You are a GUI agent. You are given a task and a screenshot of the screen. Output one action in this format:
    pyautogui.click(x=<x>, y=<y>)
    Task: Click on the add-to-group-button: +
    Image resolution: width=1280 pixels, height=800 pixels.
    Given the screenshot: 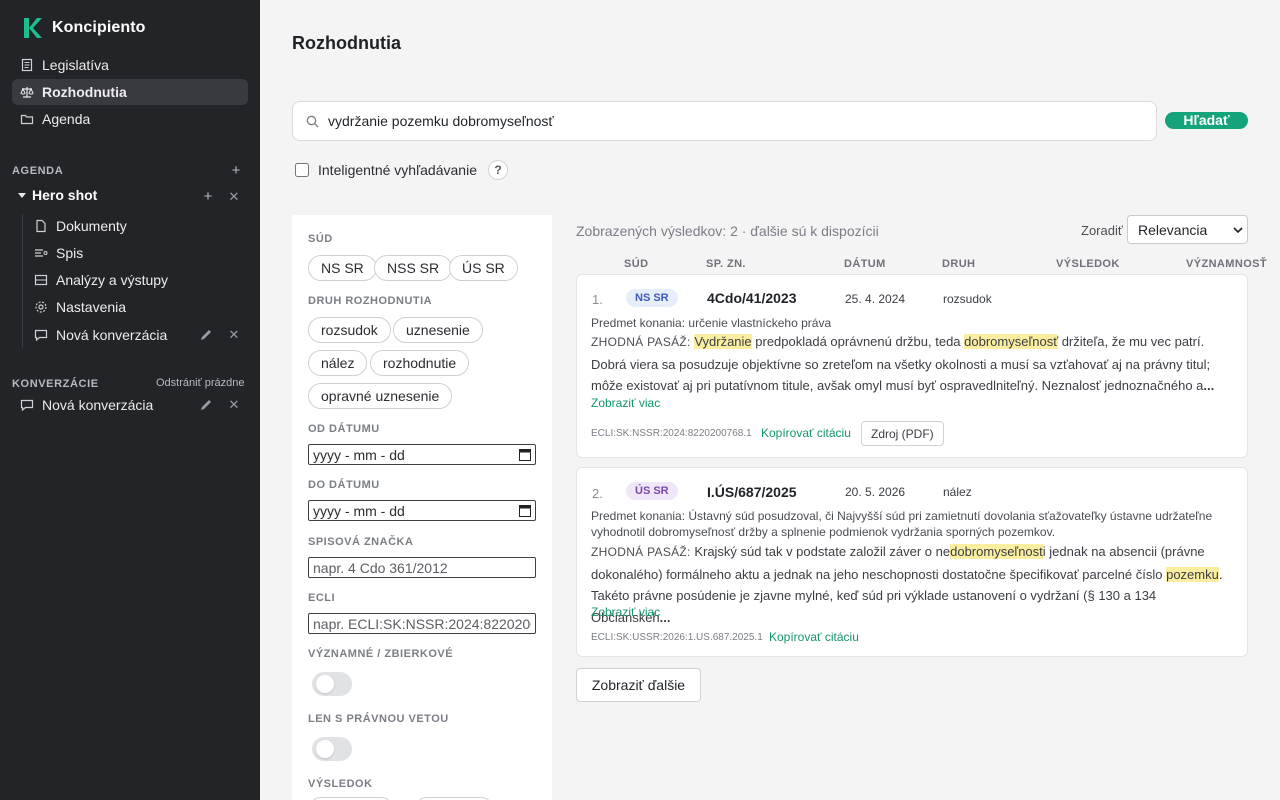 What is the action you would take?
    pyautogui.click(x=208, y=197)
    